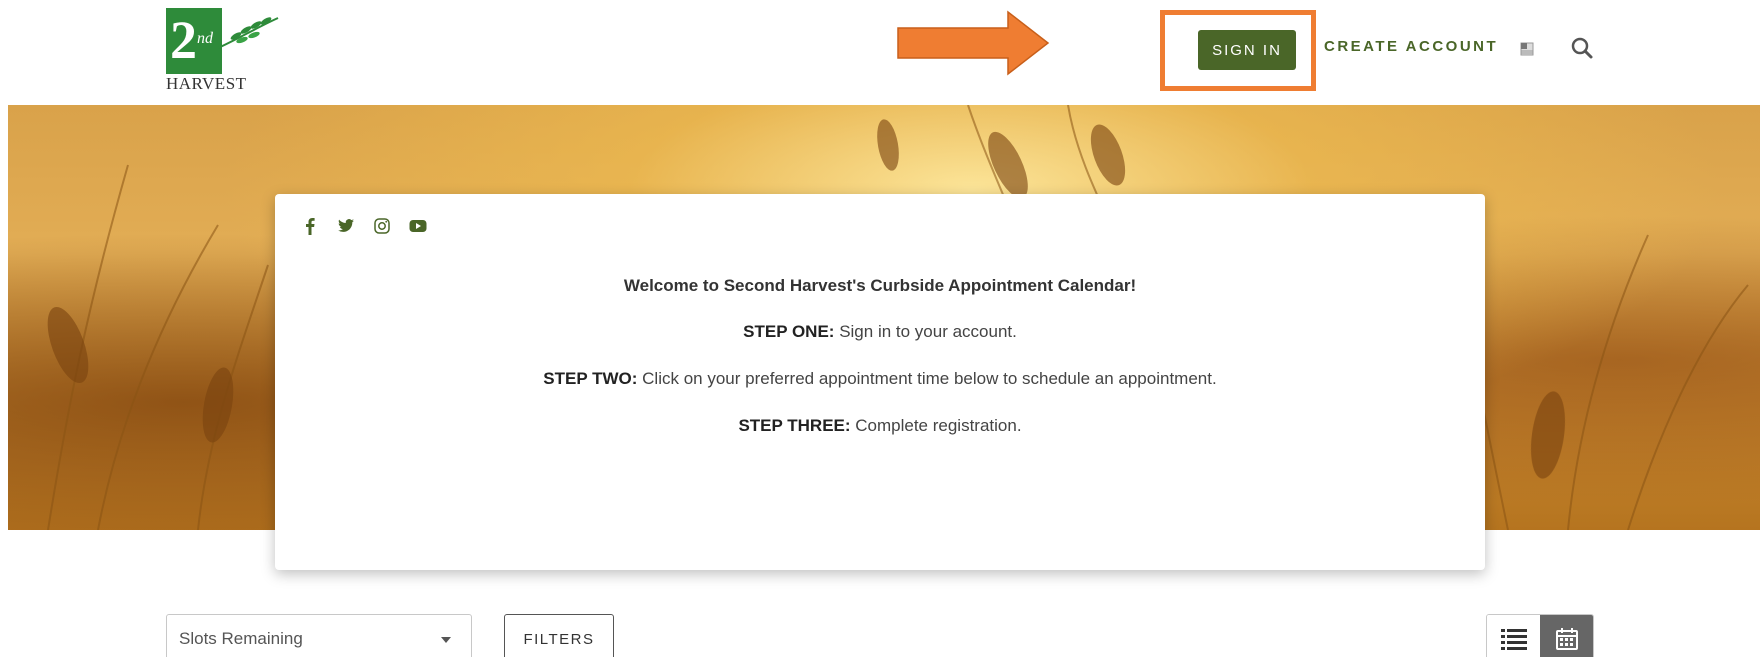 The image size is (1760, 657). I want to click on step-three-label: STEP THREE:, so click(794, 425).